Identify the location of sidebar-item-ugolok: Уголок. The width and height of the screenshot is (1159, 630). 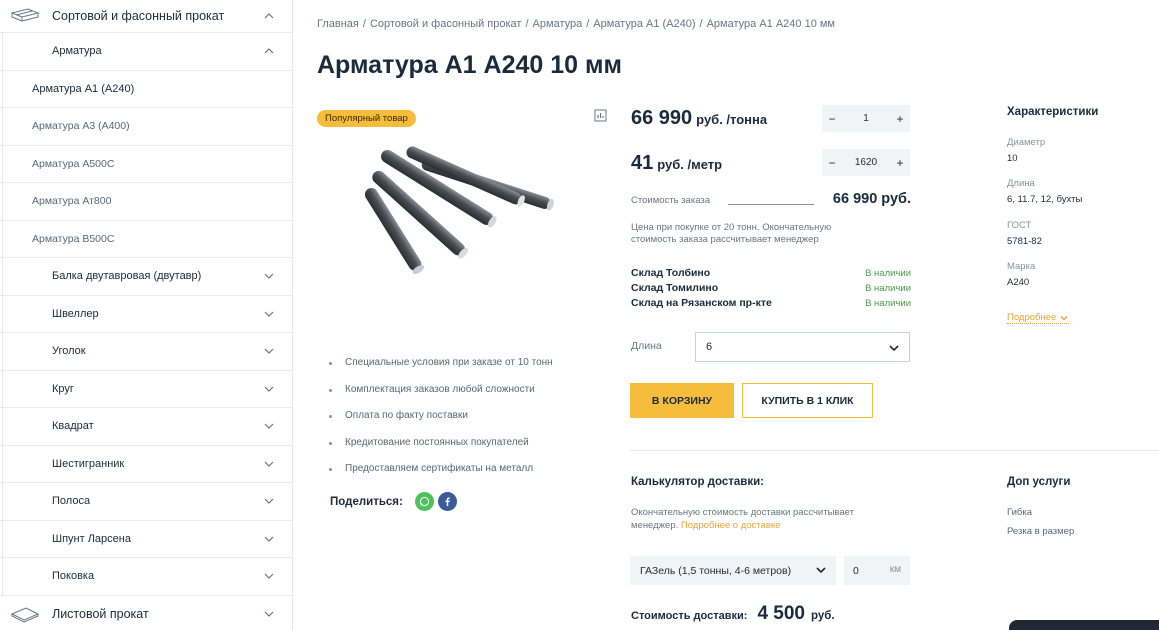
(146, 352).